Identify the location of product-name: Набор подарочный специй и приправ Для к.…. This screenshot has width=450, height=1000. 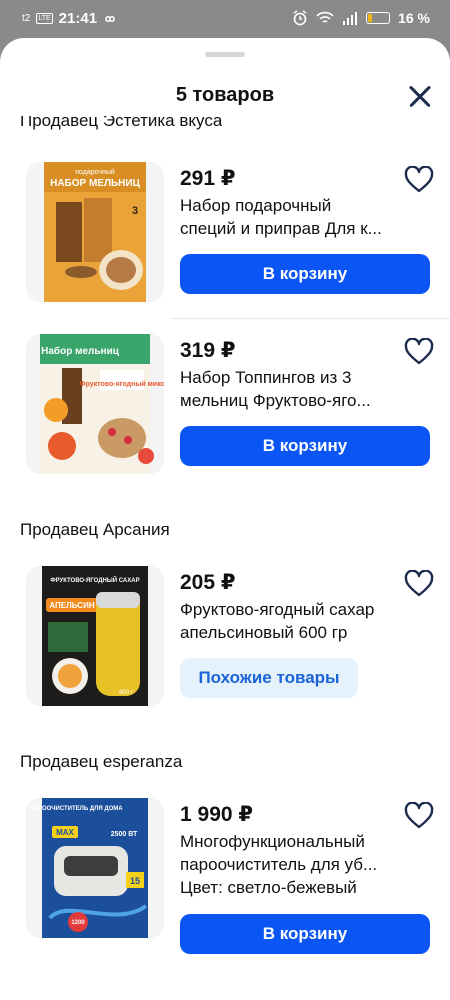
(291, 217).